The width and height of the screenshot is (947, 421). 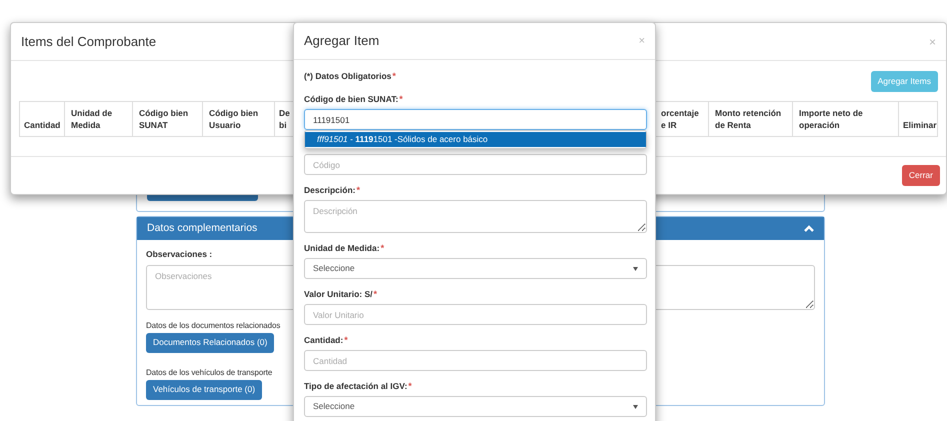 What do you see at coordinates (330, 190) in the screenshot?
I see `field-label: Descripción:` at bounding box center [330, 190].